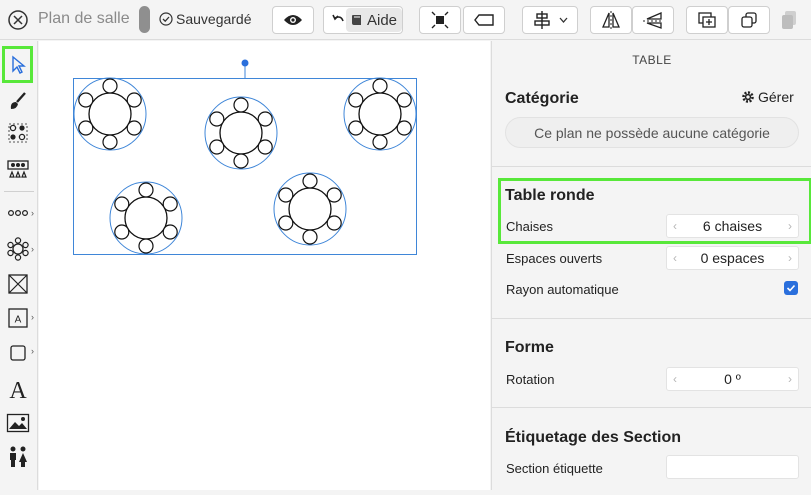 The height and width of the screenshot is (495, 811). I want to click on auto-radius-label: Rayon automatique, so click(562, 289).